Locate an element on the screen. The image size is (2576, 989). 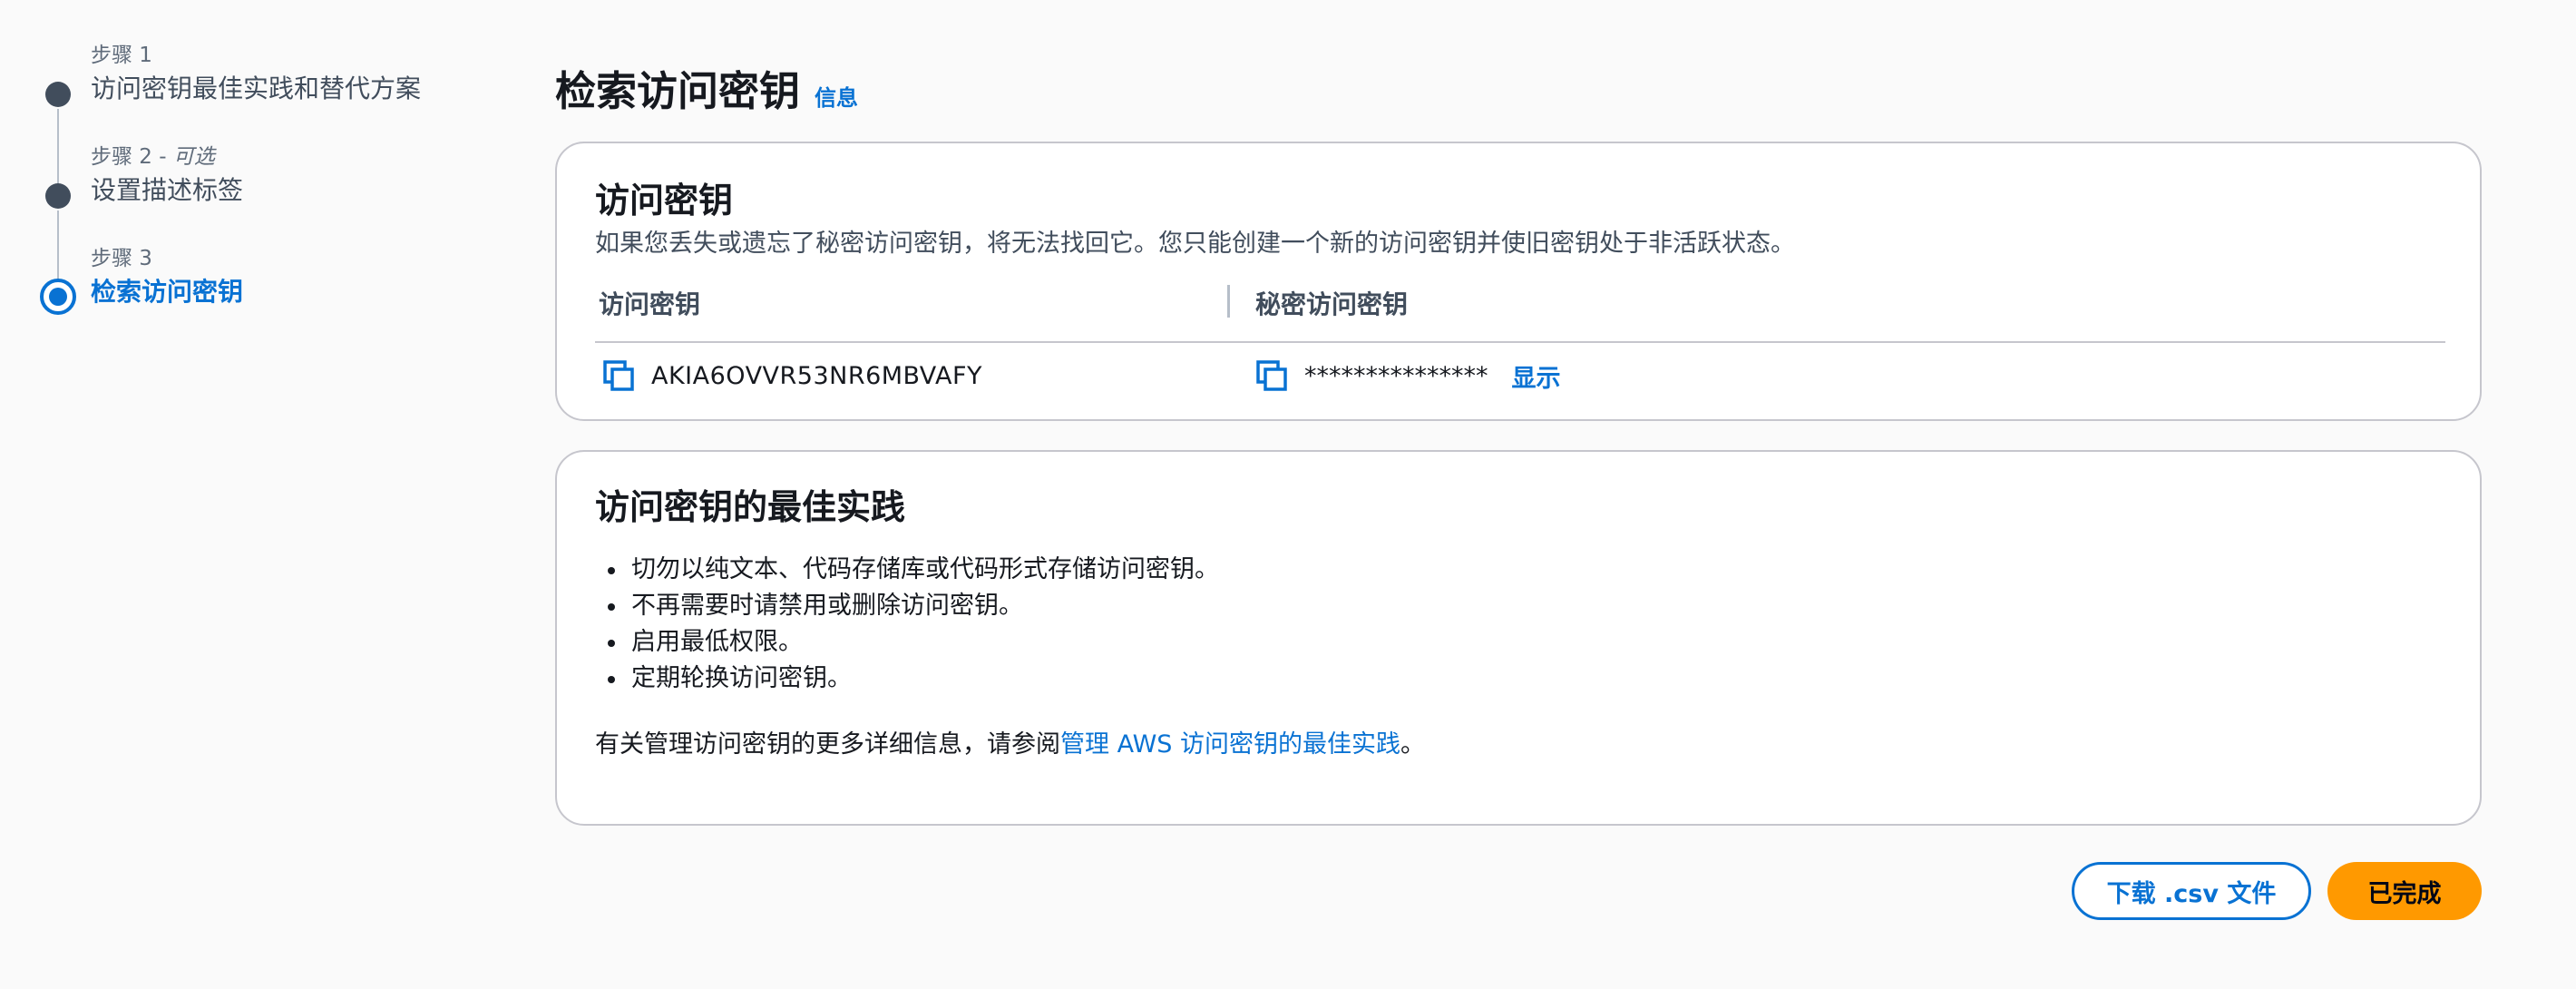
step-caption-number: 步骤 2 is located at coordinates (121, 157).